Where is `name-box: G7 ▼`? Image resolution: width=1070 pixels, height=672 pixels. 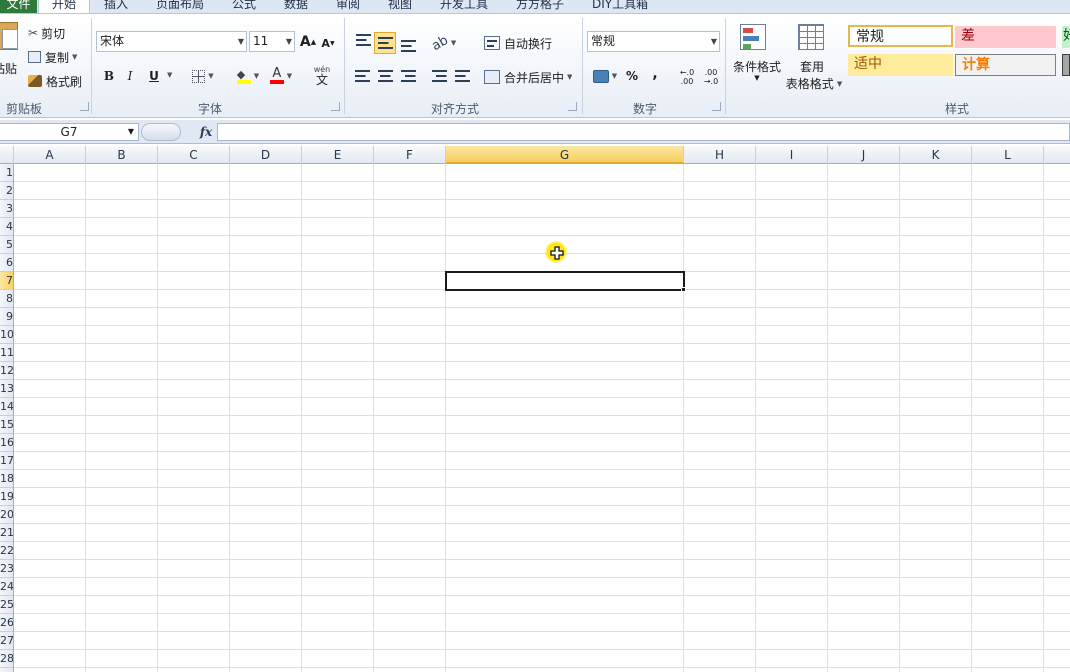 name-box: G7 ▼ is located at coordinates (69, 132).